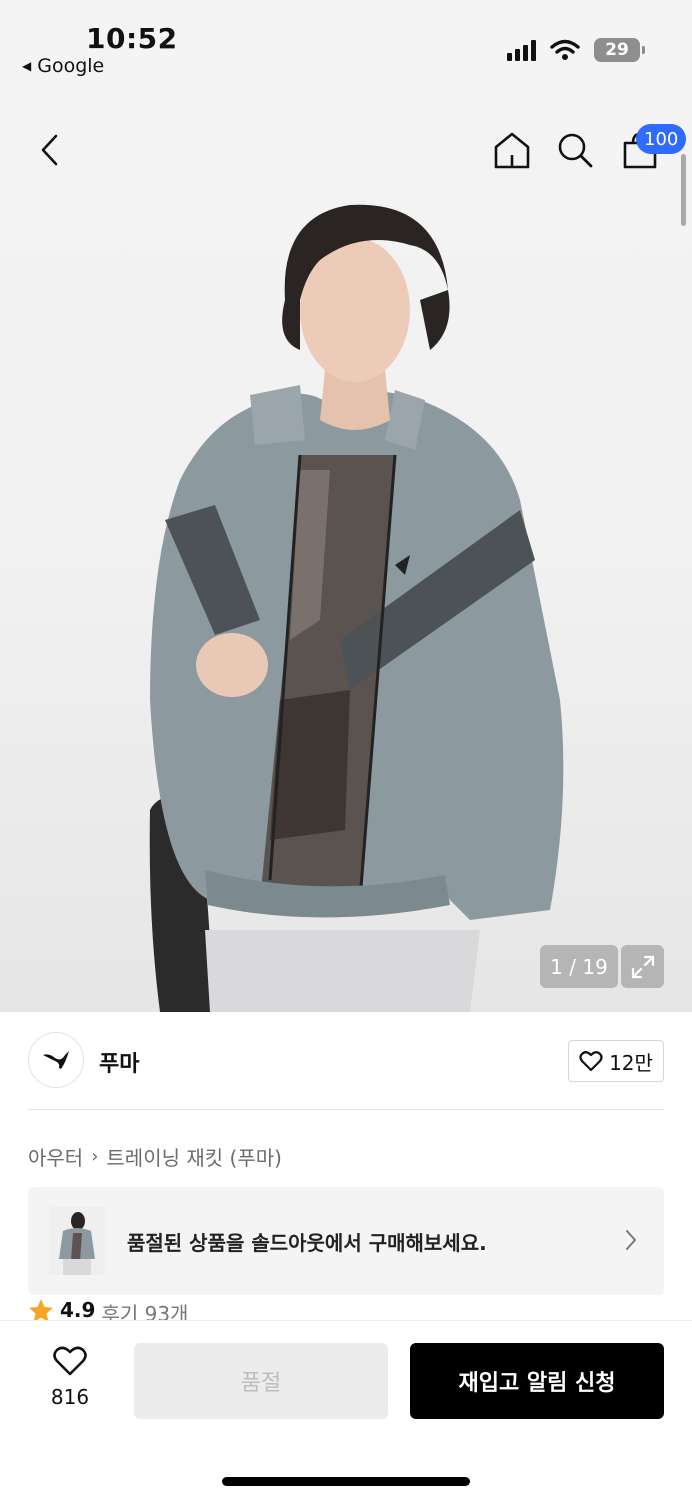 This screenshot has width=692, height=1500. Describe the element at coordinates (565, 49) in the screenshot. I see `wifi-icon` at that location.